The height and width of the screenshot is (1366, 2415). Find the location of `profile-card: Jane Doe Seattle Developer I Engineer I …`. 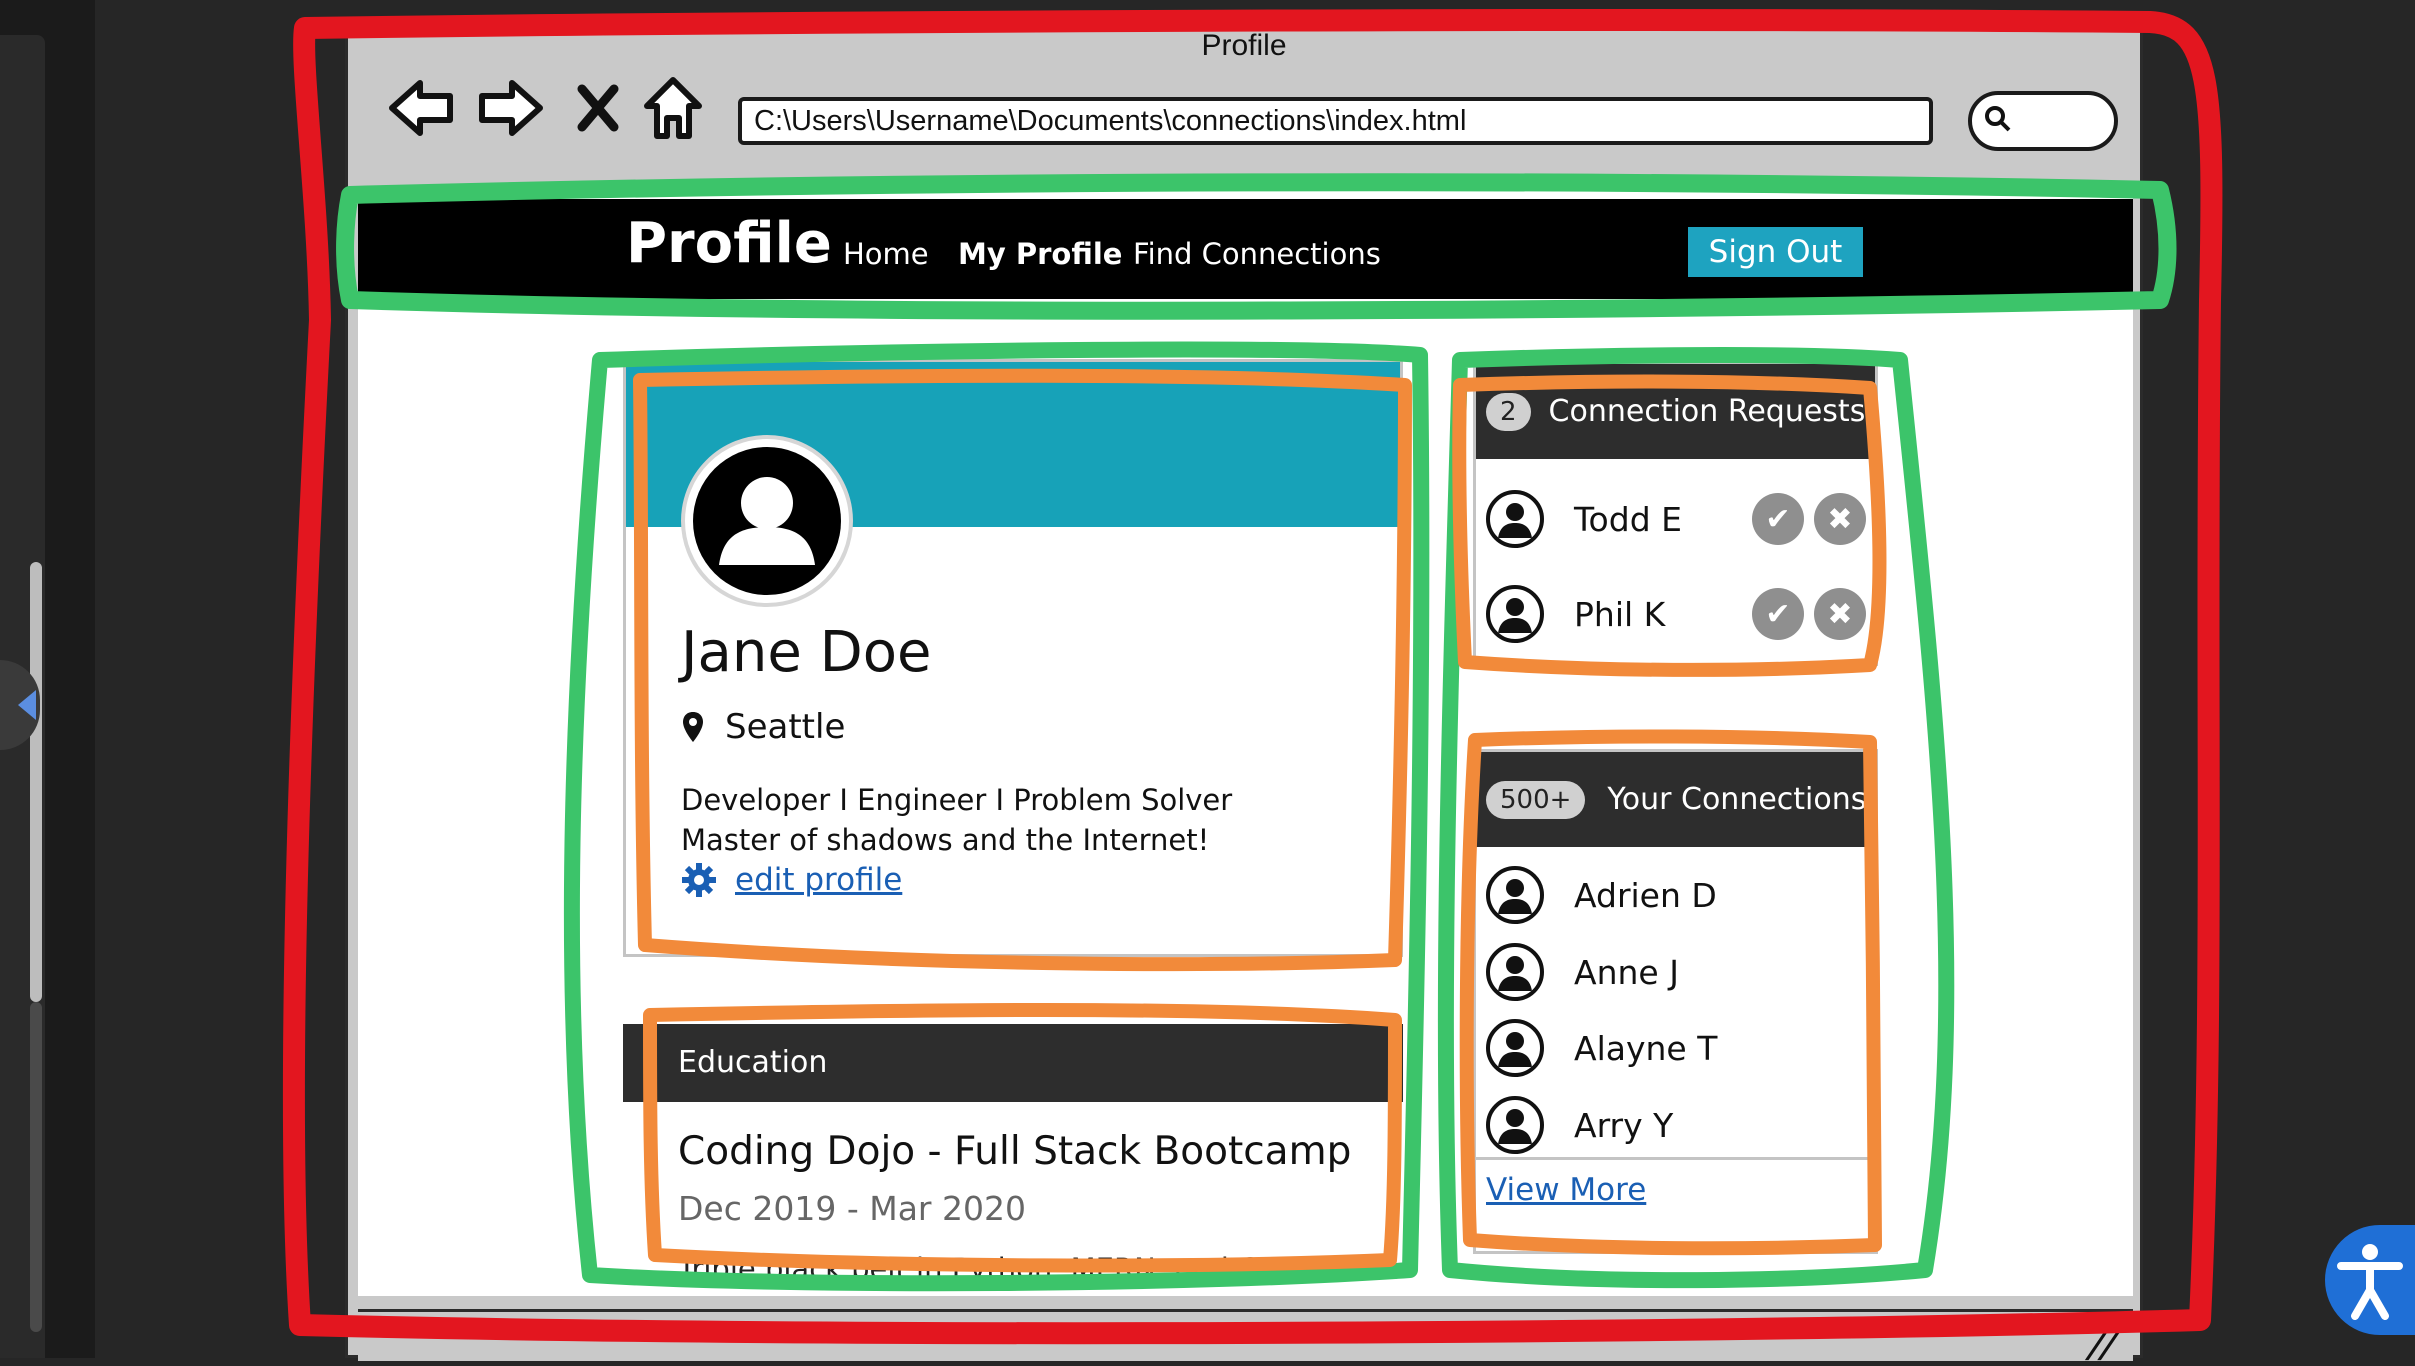

profile-card: Jane Doe Seattle Developer I Engineer I … is located at coordinates (1013, 658).